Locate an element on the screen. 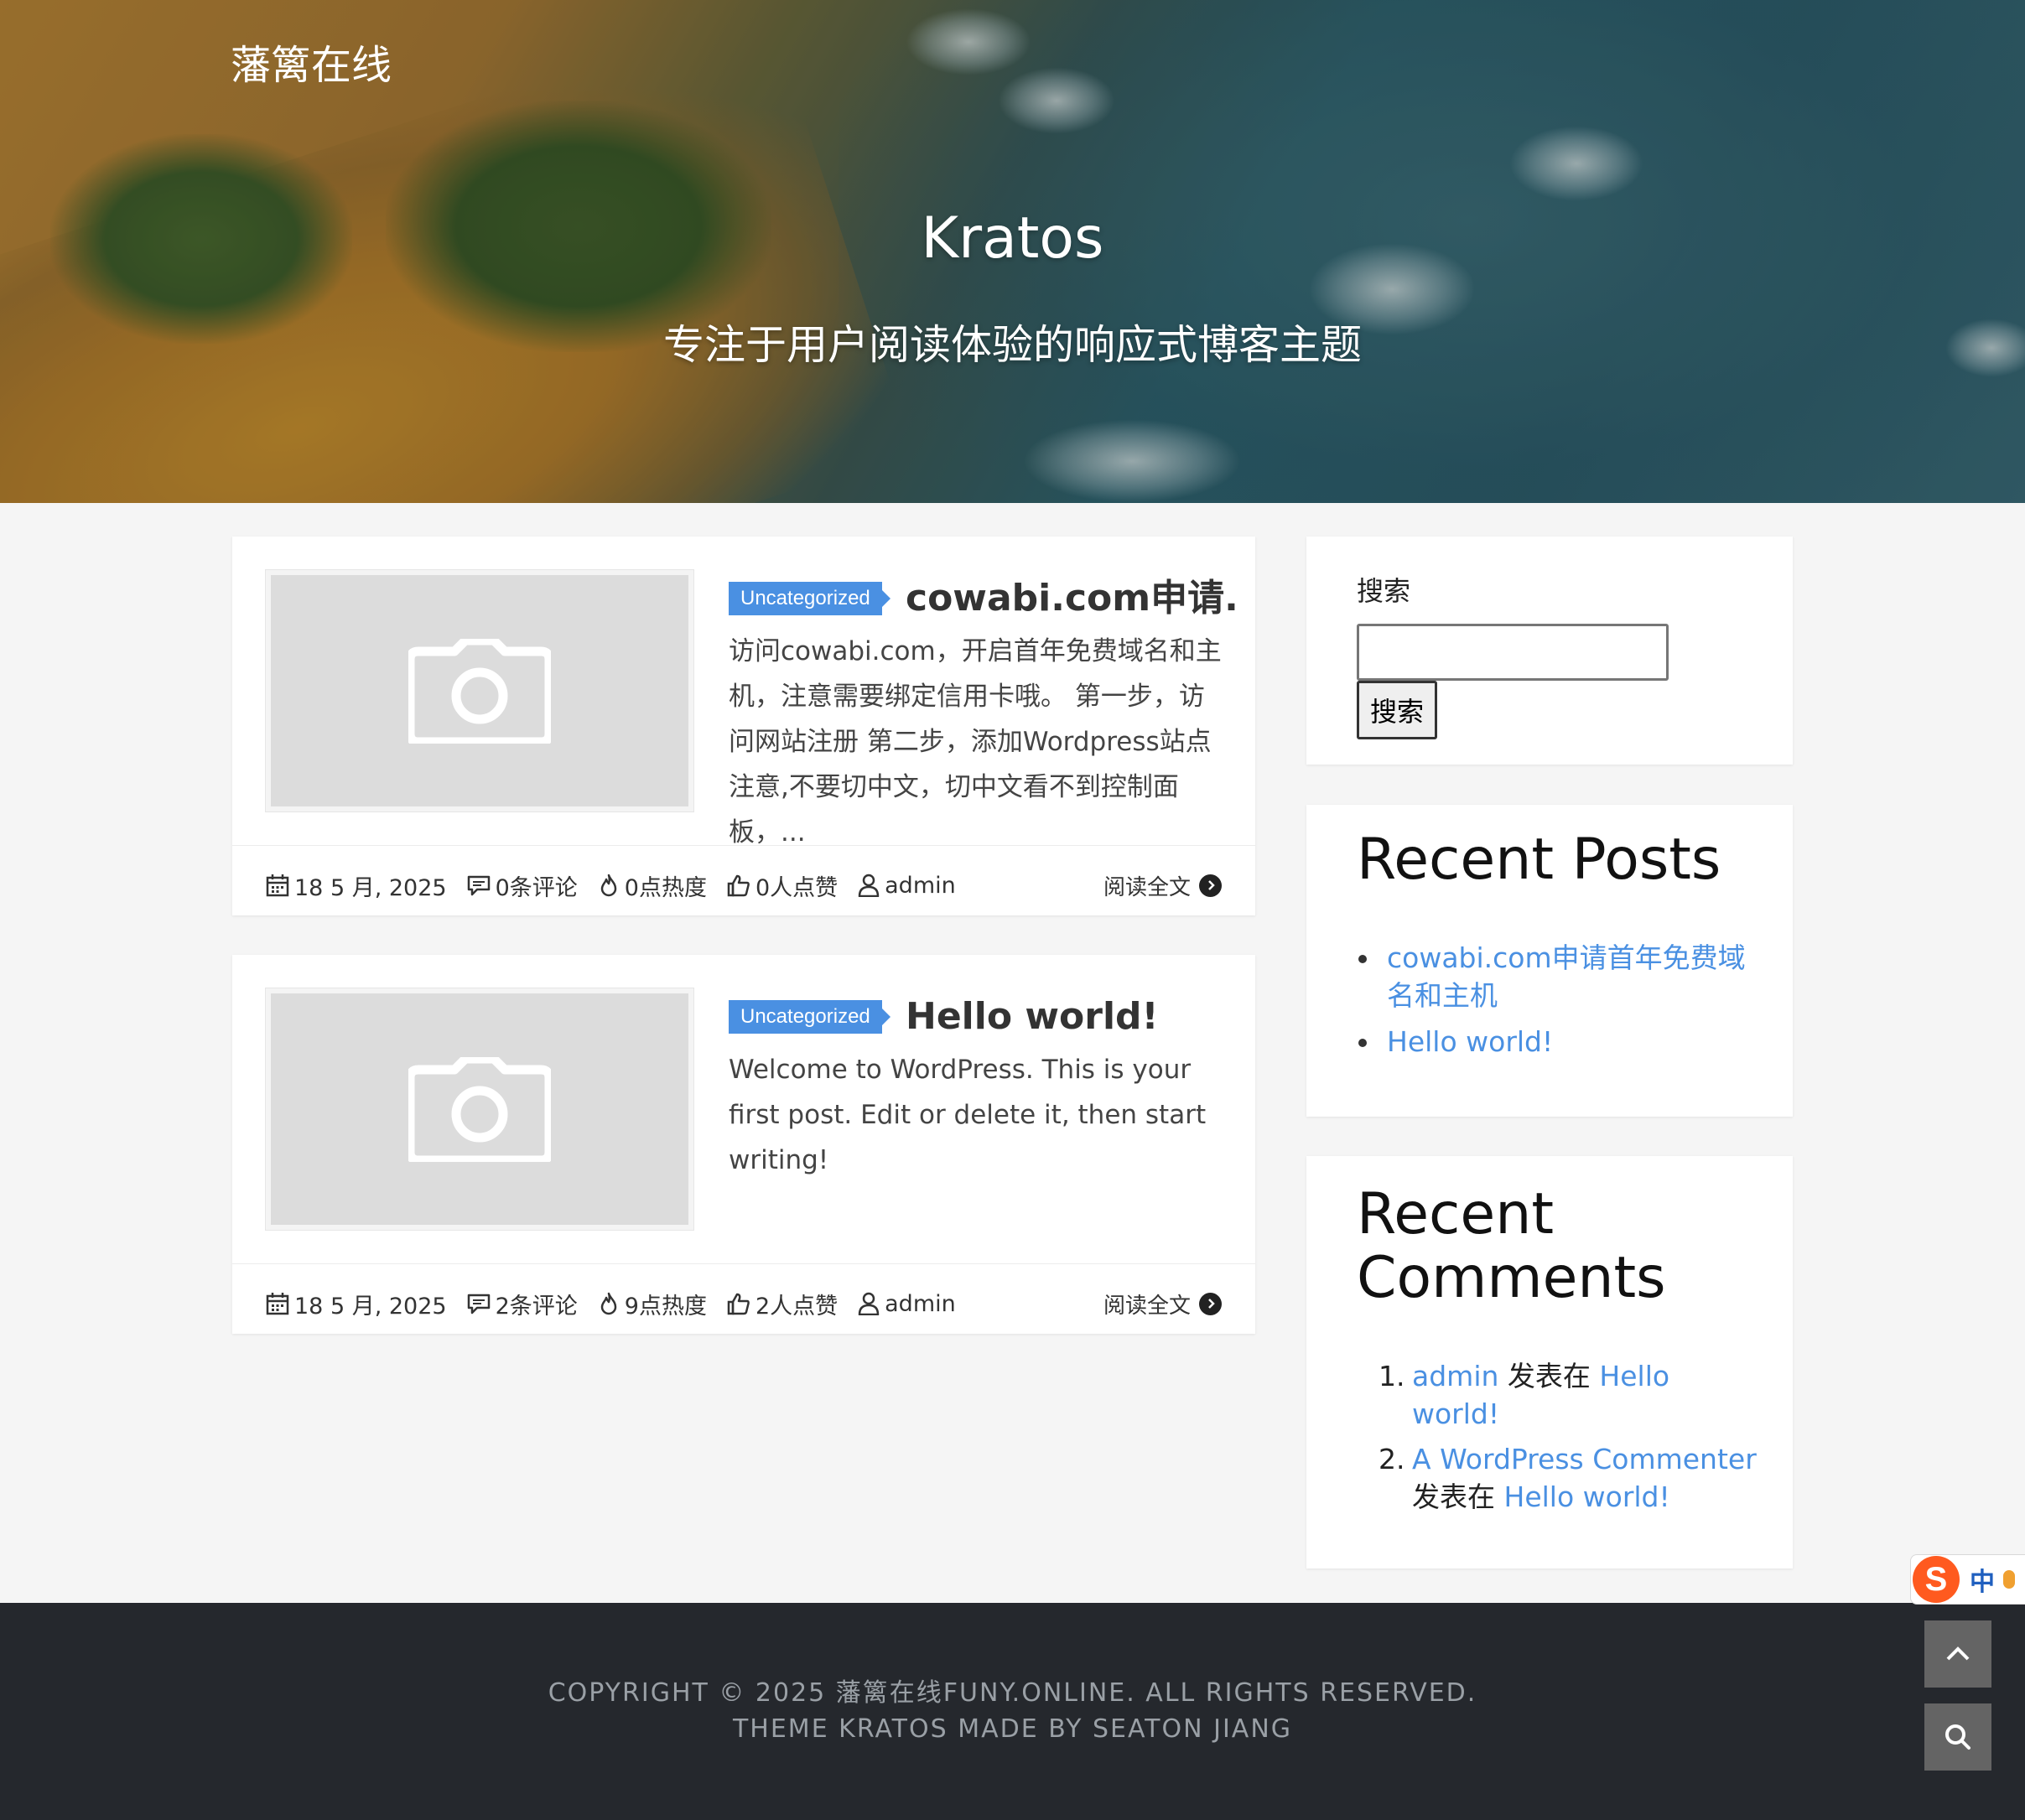  search-icon is located at coordinates (1957, 1737).